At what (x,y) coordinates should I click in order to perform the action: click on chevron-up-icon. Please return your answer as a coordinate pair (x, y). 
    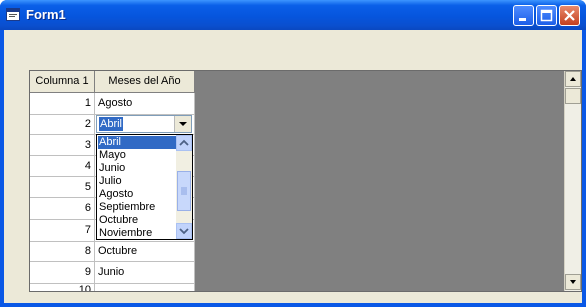
    Looking at the image, I should click on (184, 142).